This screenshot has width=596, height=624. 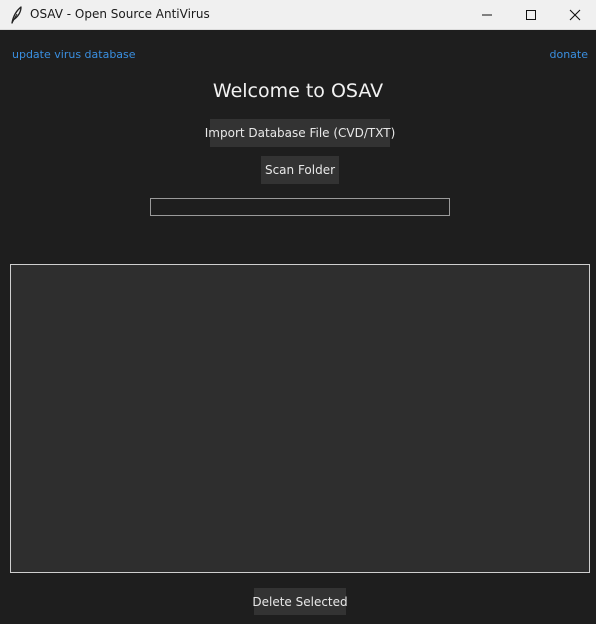 I want to click on scan-progress-bar, so click(x=300, y=207).